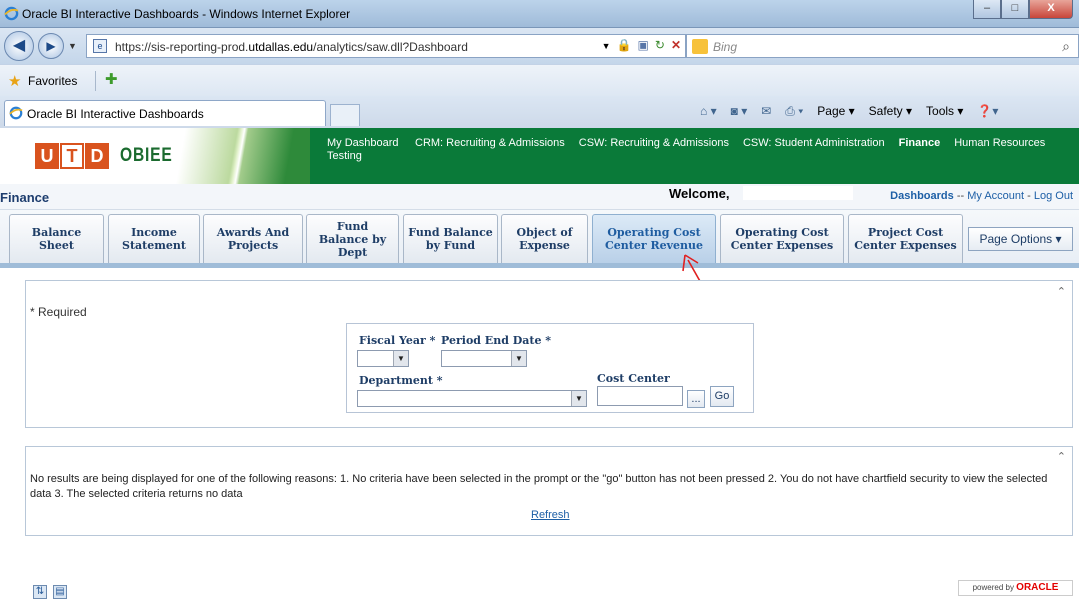  What do you see at coordinates (890, 111) in the screenshot?
I see `safety-menu: Safety ▾` at bounding box center [890, 111].